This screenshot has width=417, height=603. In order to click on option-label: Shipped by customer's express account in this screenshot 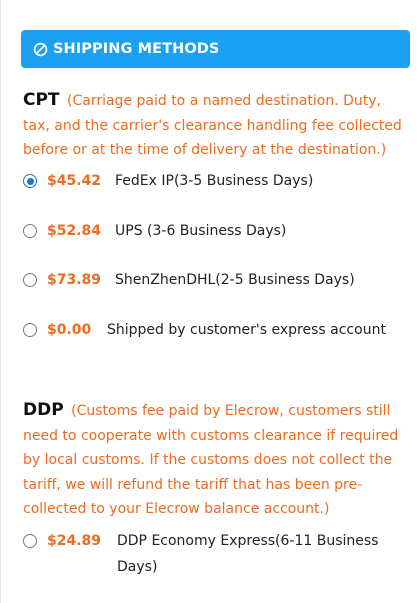, I will do `click(246, 330)`.